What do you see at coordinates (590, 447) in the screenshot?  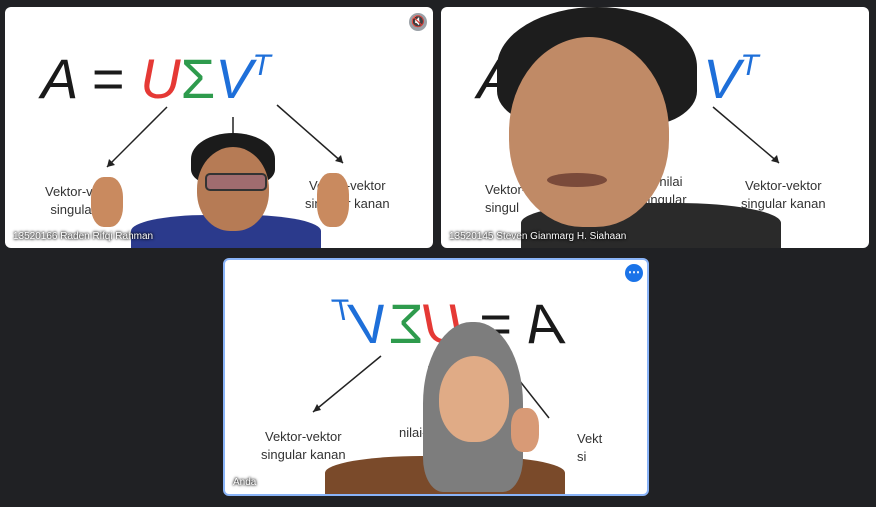 I see `slide-label-right: Vekt si` at bounding box center [590, 447].